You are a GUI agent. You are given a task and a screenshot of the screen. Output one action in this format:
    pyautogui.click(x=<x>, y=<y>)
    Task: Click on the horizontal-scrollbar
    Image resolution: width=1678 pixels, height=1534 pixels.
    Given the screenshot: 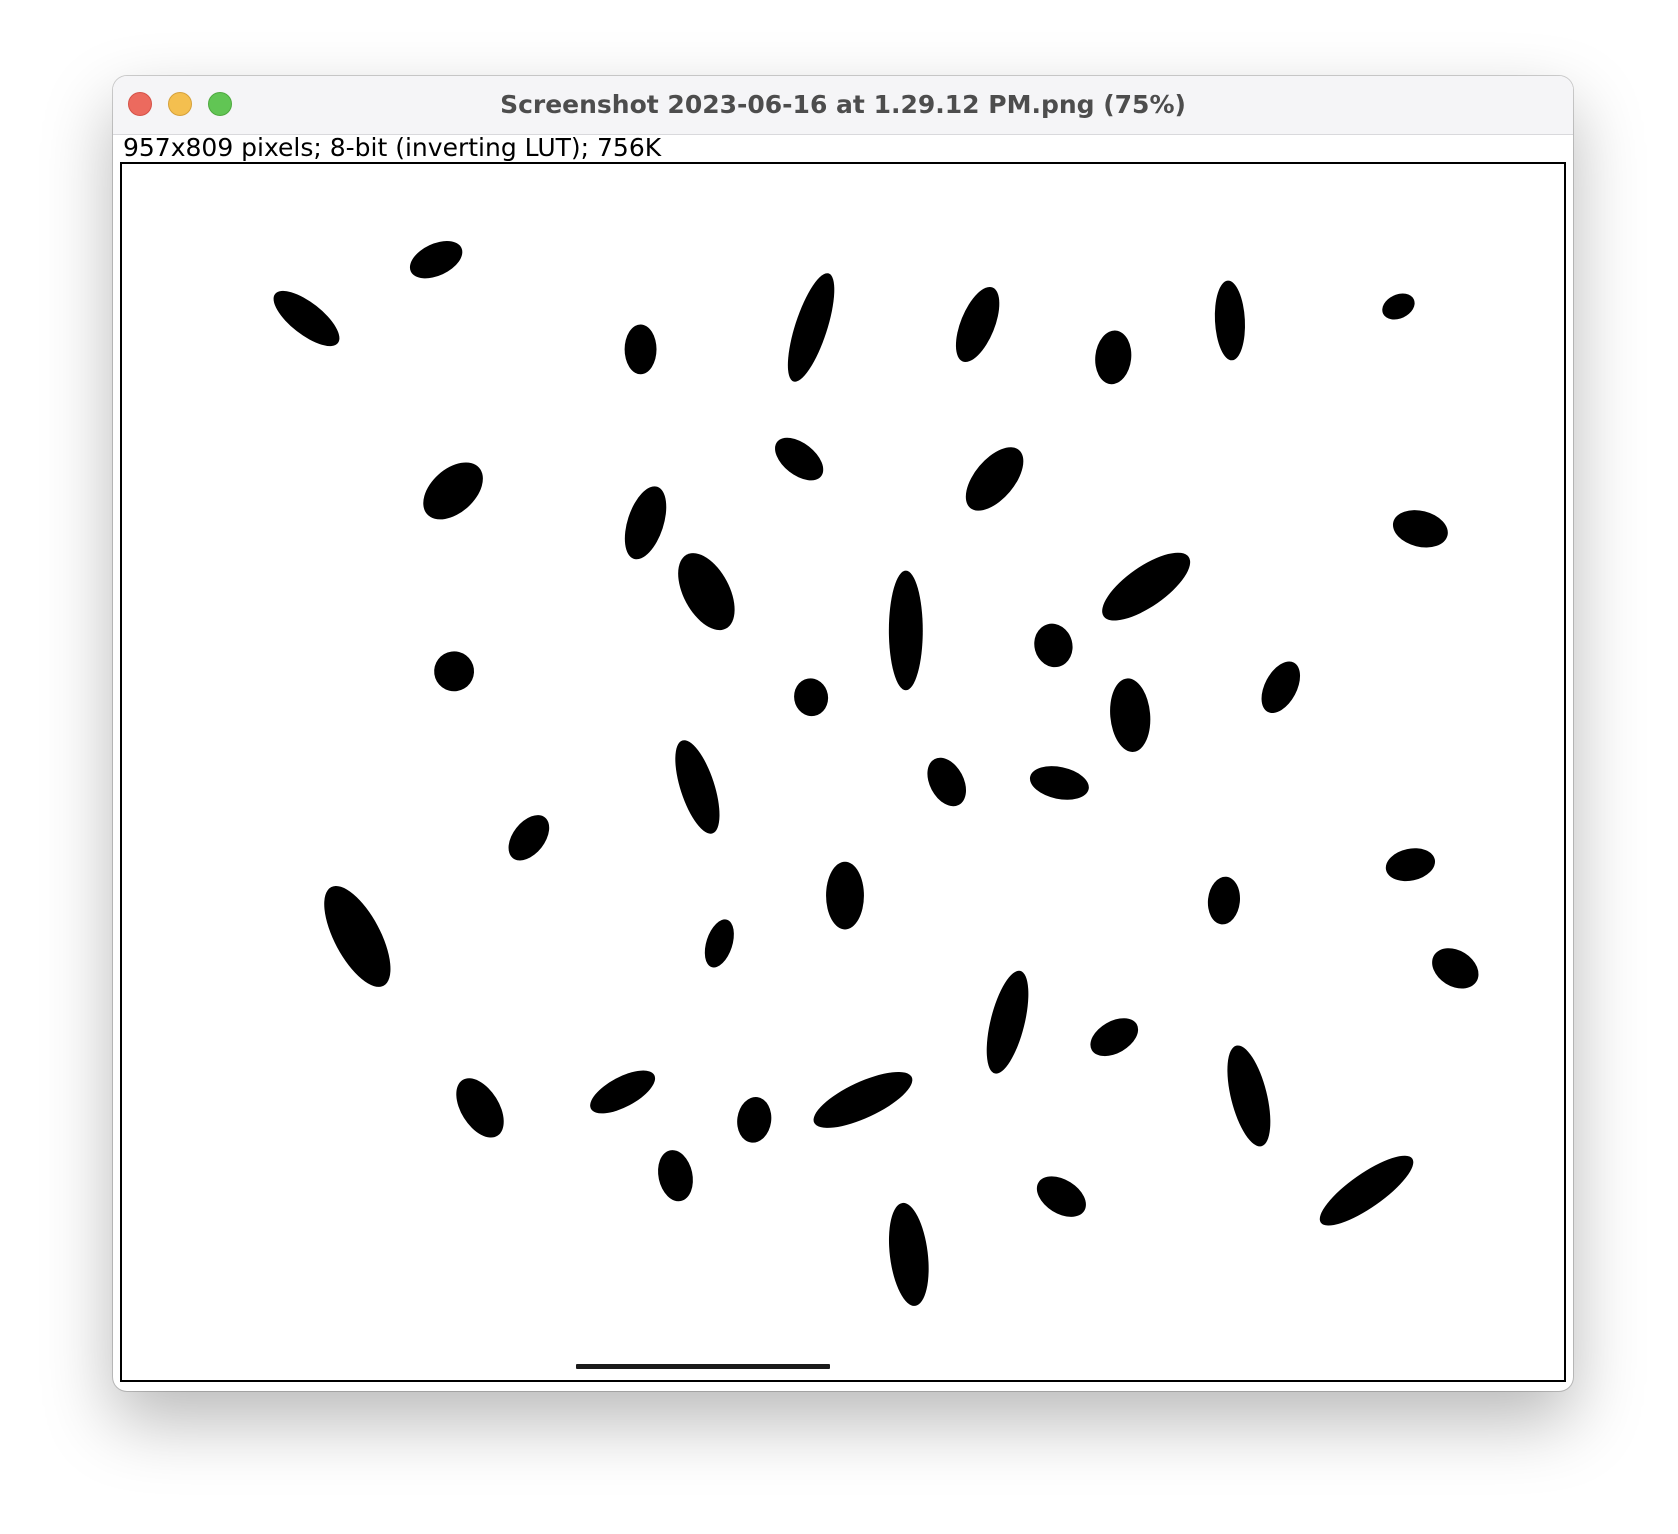 What is the action you would take?
    pyautogui.click(x=703, y=1366)
    